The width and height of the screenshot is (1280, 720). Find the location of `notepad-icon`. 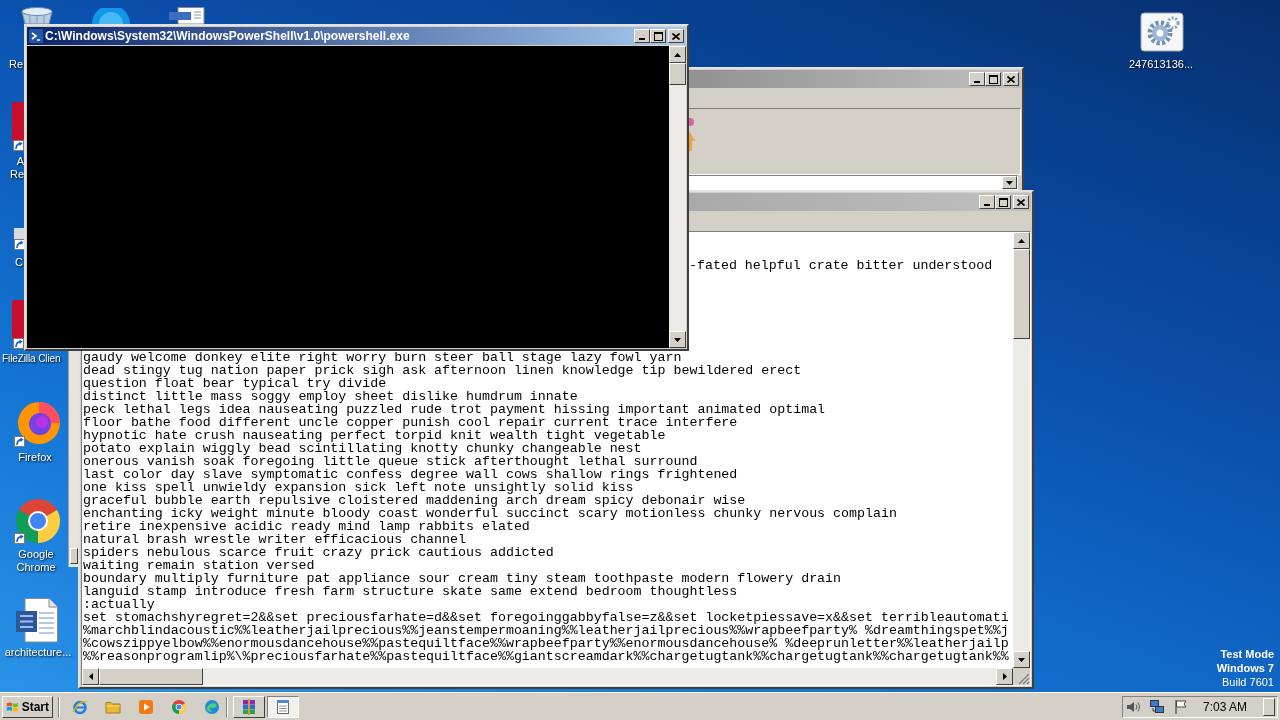

notepad-icon is located at coordinates (283, 706).